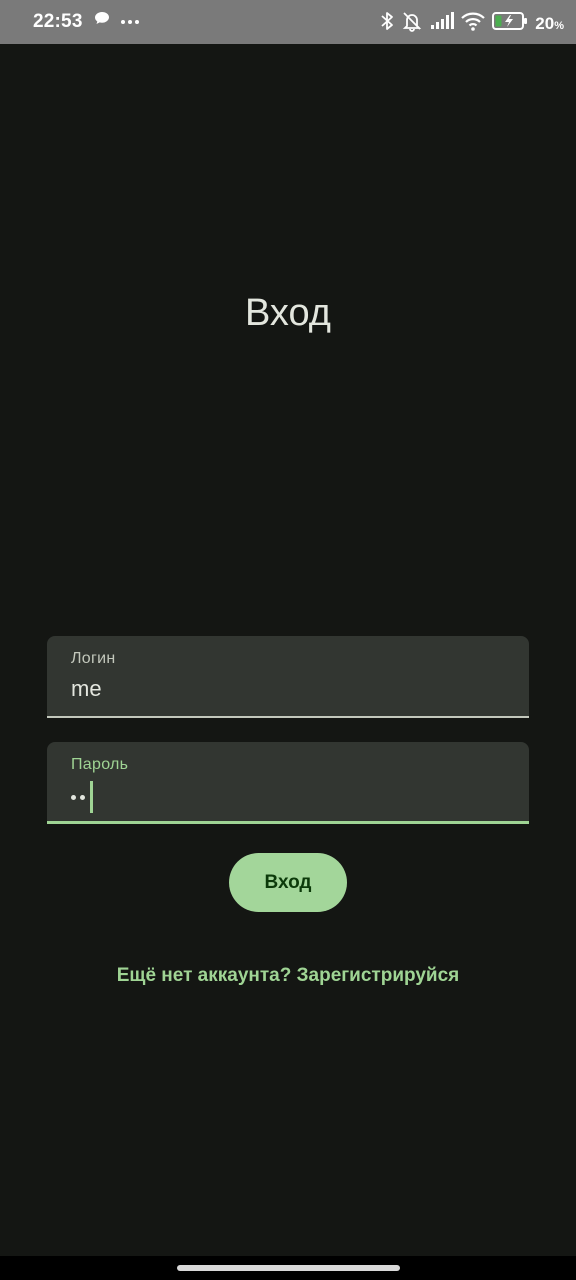 The width and height of the screenshot is (576, 1280). I want to click on battery-percent: 20%, so click(549, 23).